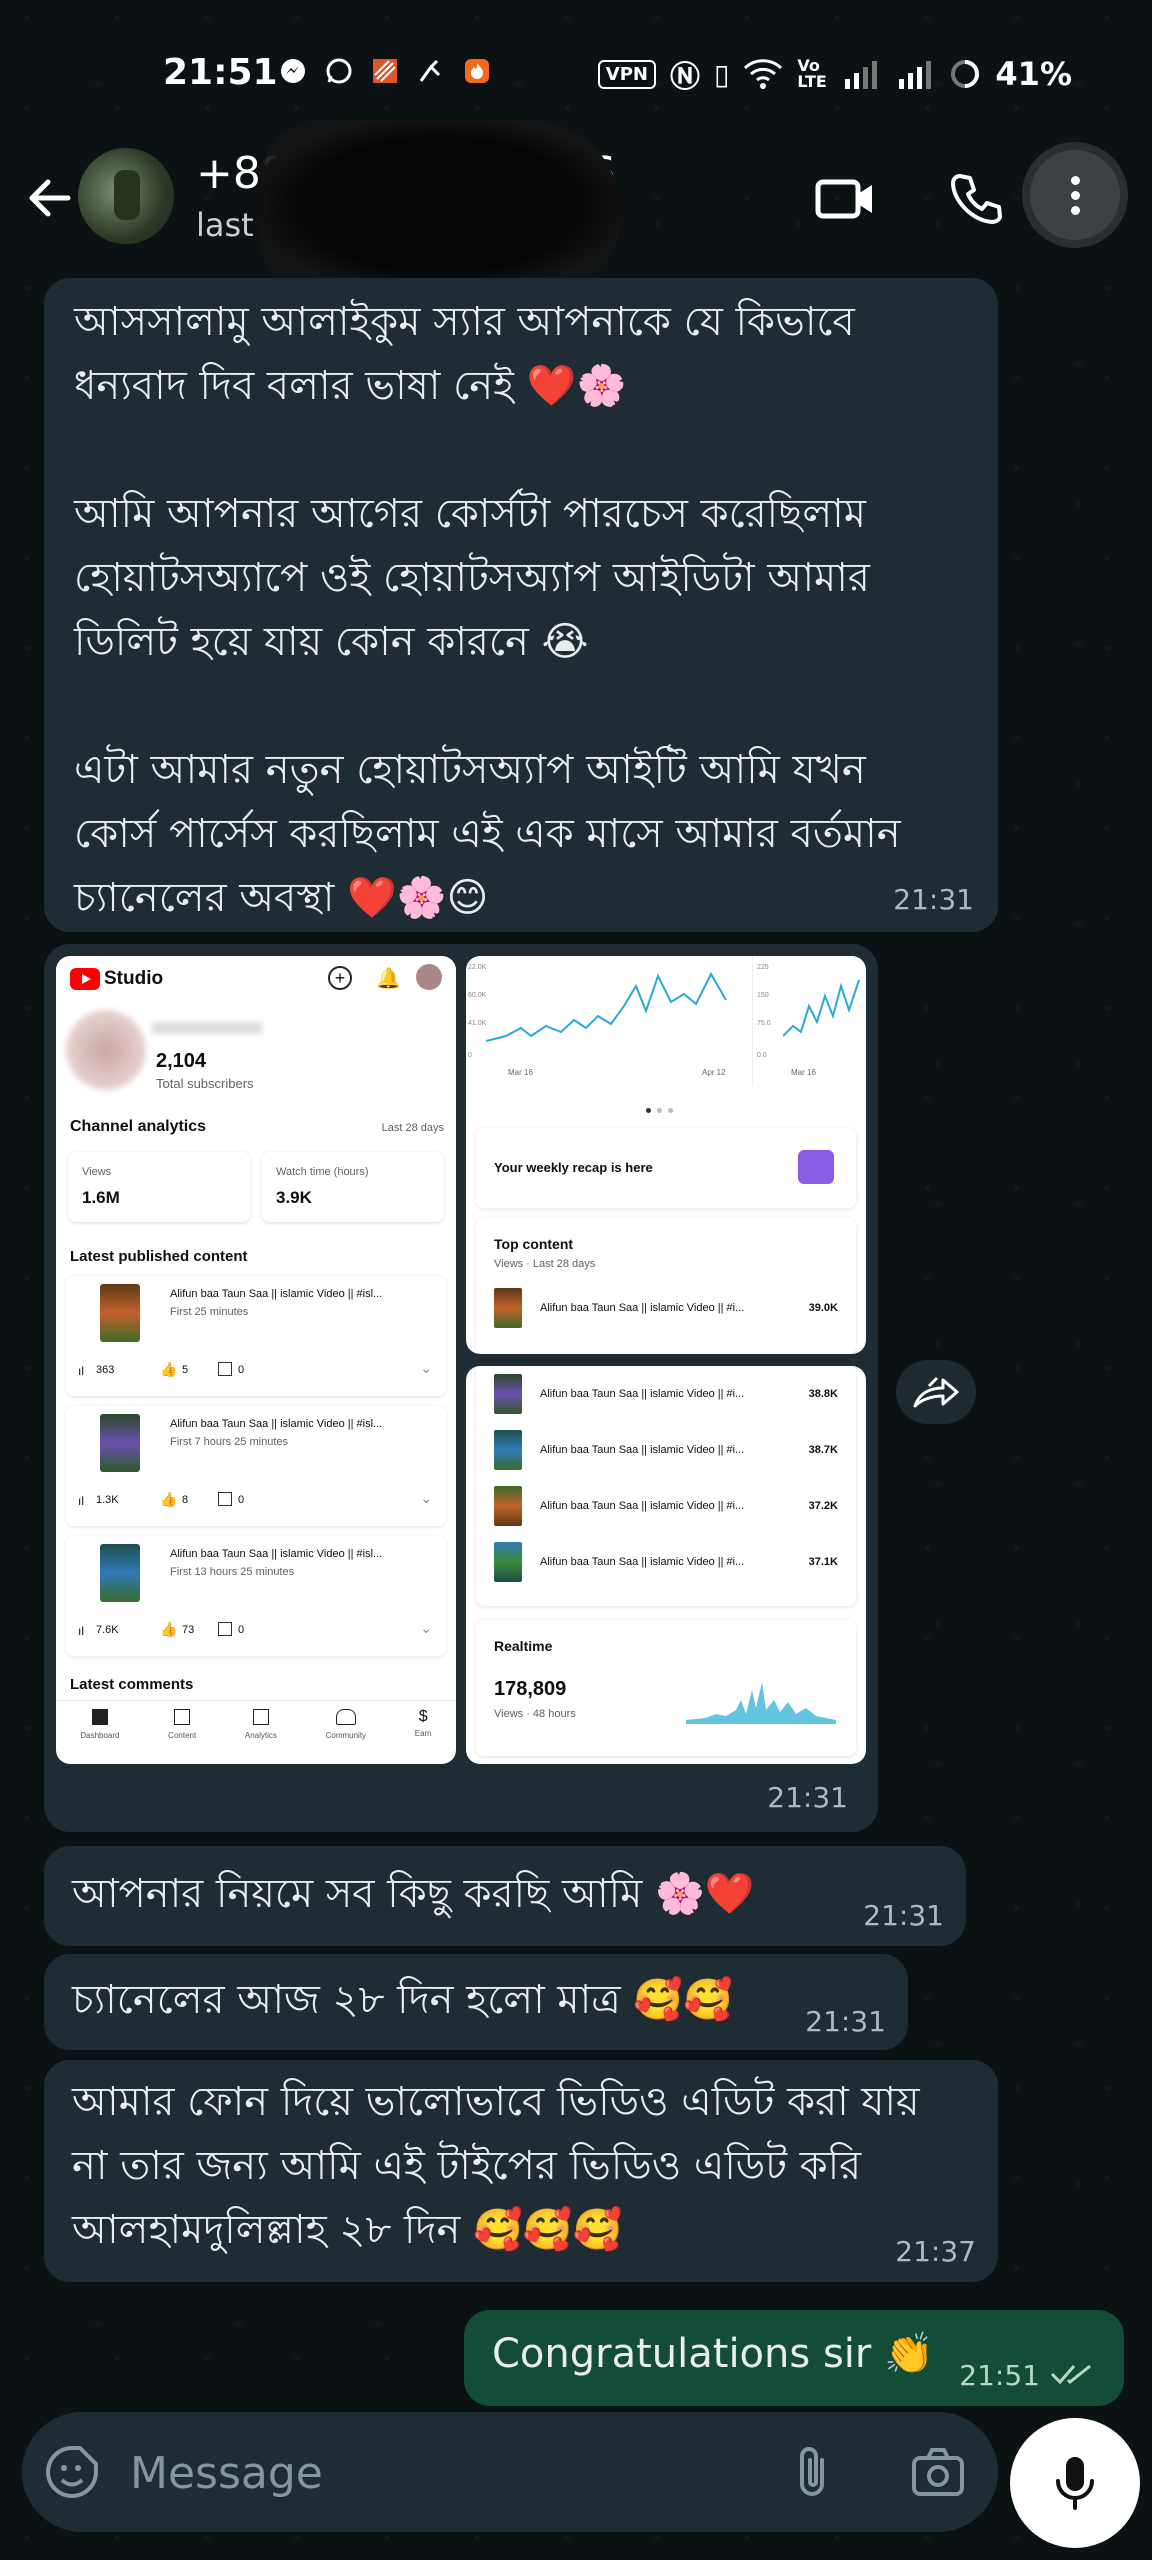 Image resolution: width=1152 pixels, height=2560 pixels. Describe the element at coordinates (523, 1646) in the screenshot. I see `realtime-title: Realtime` at that location.